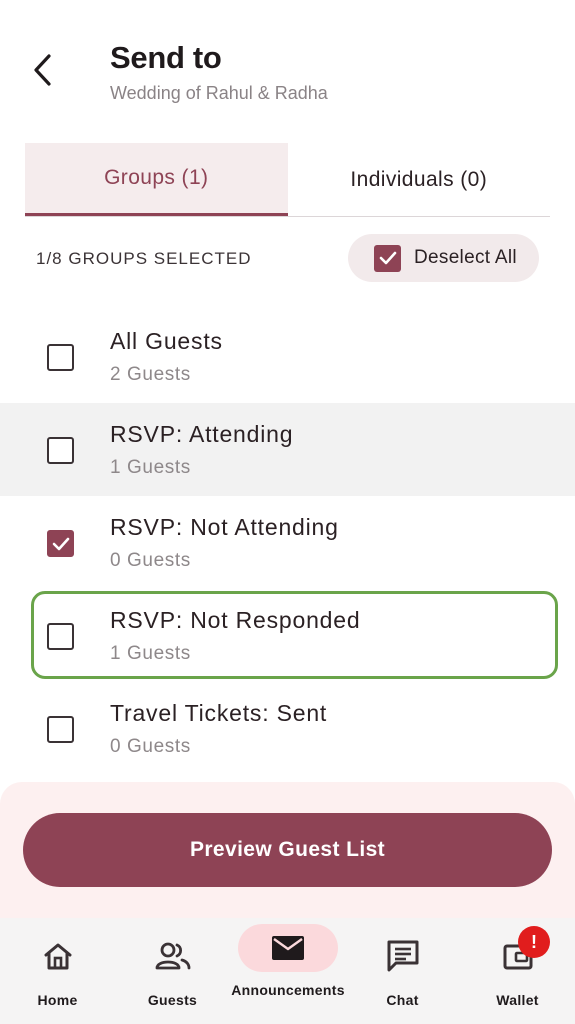 This screenshot has height=1024, width=575. I want to click on page-subtitle: Wedding of Rahul & Radha, so click(219, 93).